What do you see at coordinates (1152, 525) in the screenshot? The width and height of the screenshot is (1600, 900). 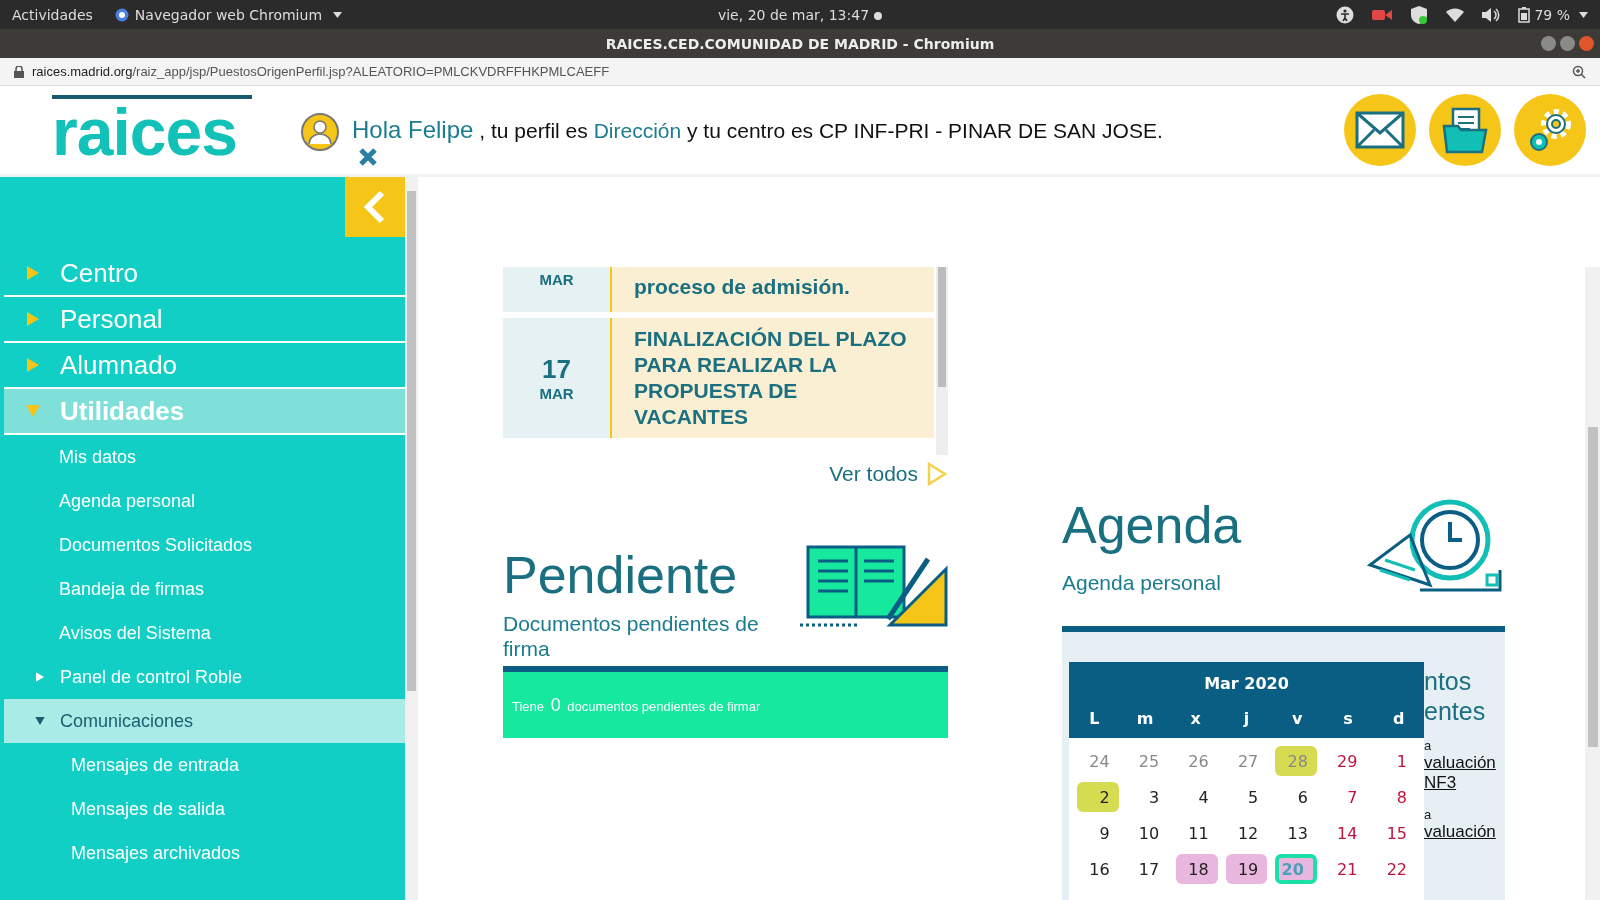 I see `section-title: Agenda` at bounding box center [1152, 525].